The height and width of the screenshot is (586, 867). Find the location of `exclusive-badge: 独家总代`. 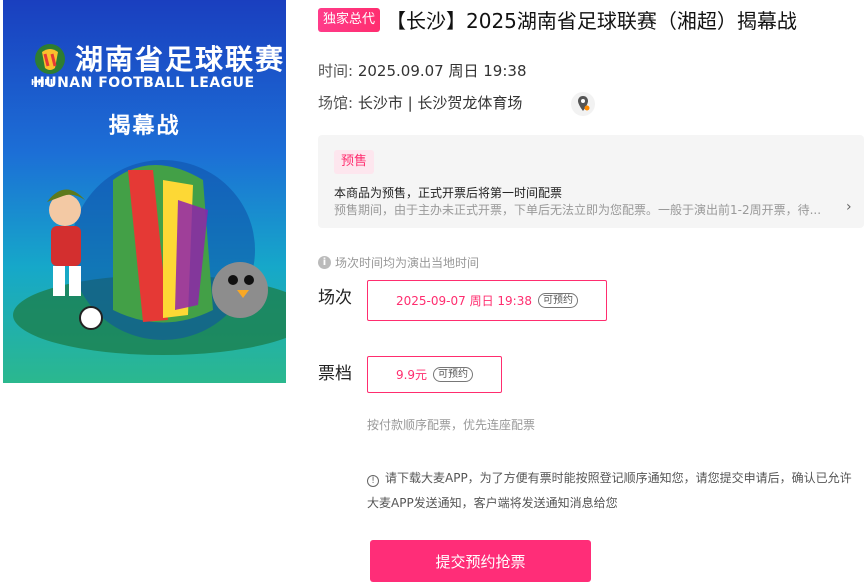

exclusive-badge: 独家总代 is located at coordinates (349, 20).